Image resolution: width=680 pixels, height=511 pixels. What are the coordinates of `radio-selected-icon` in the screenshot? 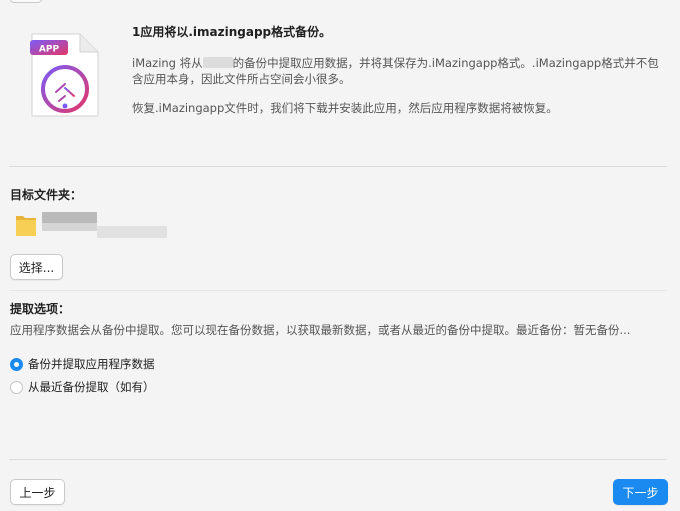 It's located at (16, 364).